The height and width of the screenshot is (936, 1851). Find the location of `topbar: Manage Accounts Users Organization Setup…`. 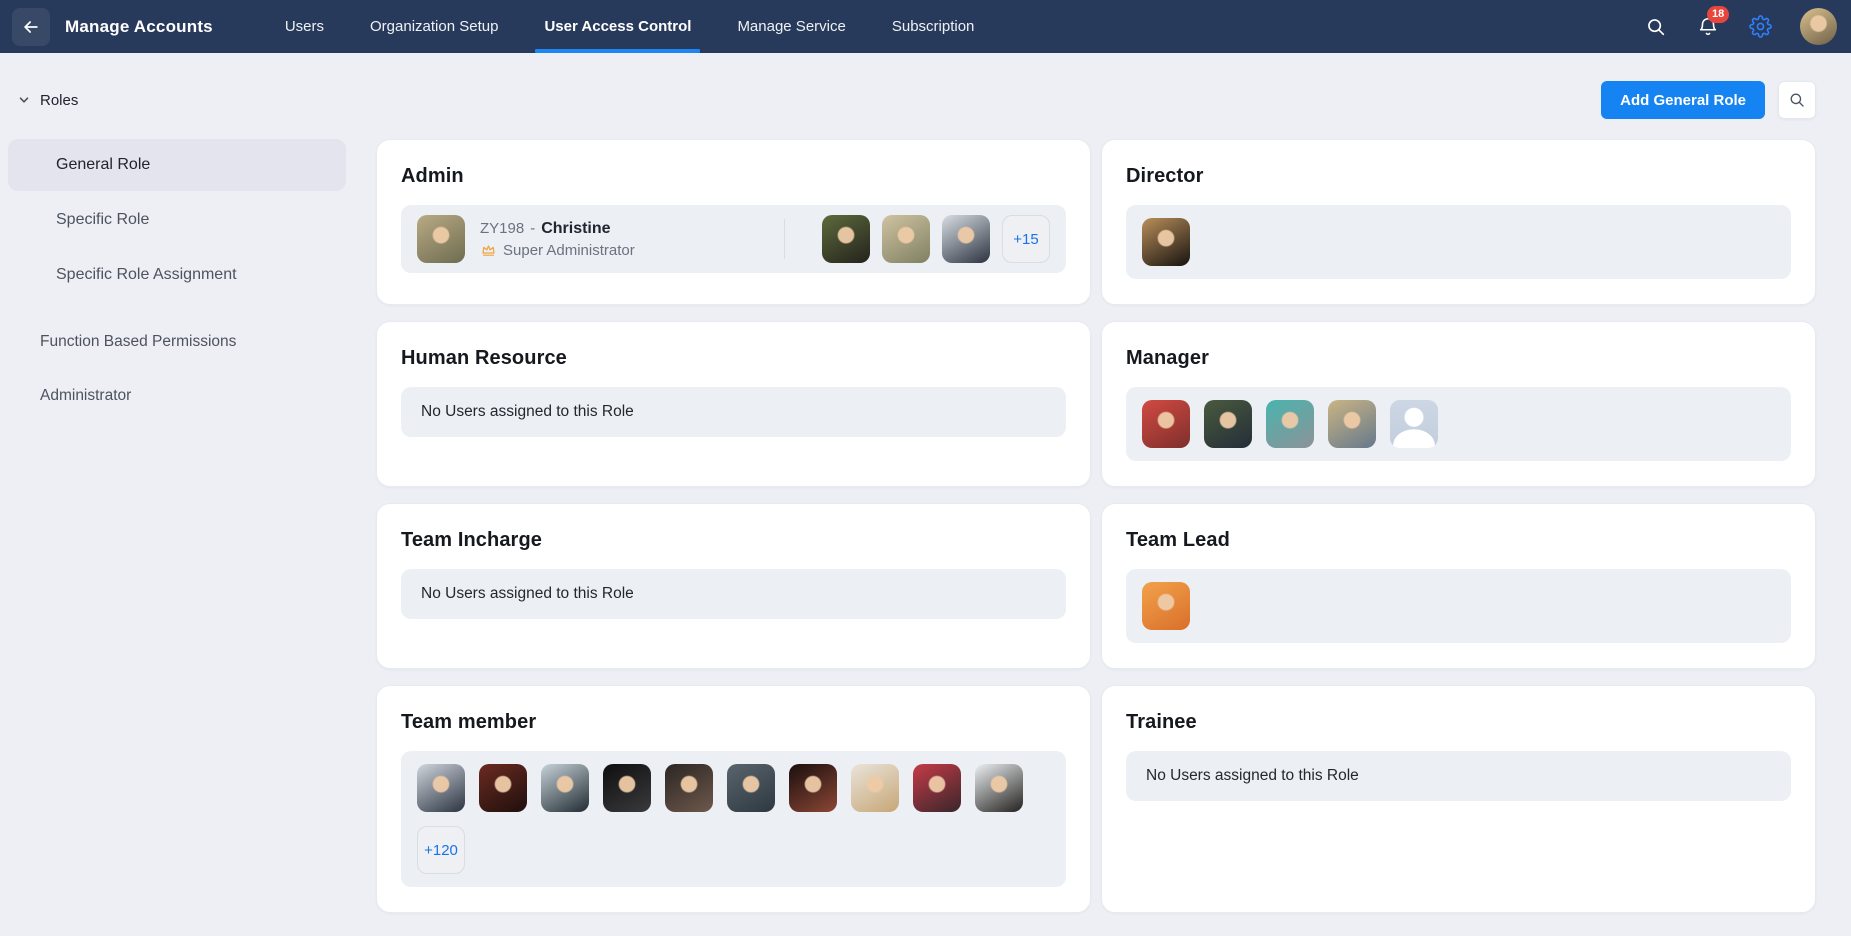

topbar: Manage Accounts Users Organization Setup… is located at coordinates (925, 26).